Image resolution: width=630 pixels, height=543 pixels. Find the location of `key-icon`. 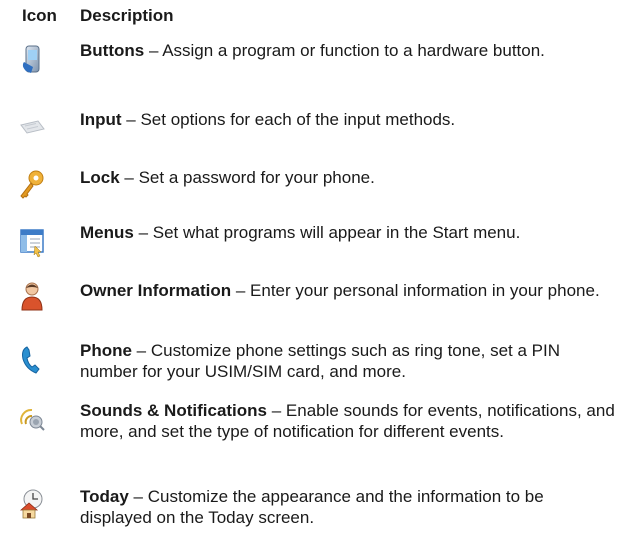

key-icon is located at coordinates (32, 185).